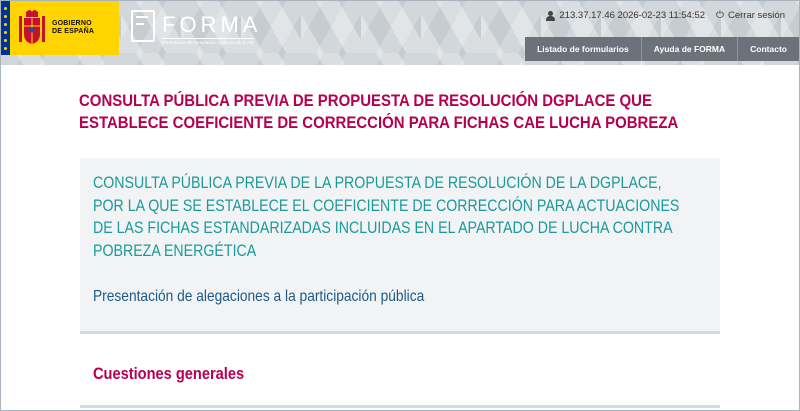 Image resolution: width=800 pixels, height=411 pixels. What do you see at coordinates (212, 24) in the screenshot?
I see `forma-wordmark: FORMA` at bounding box center [212, 24].